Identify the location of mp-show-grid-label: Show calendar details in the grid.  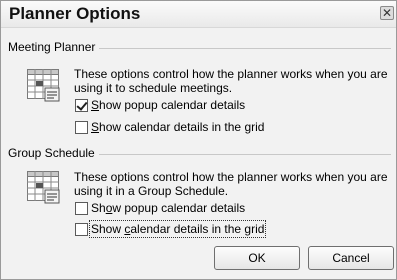
(177, 127).